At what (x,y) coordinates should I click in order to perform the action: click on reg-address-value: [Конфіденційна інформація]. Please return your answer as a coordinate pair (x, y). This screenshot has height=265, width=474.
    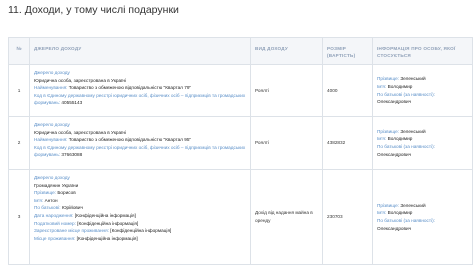
    Looking at the image, I should click on (141, 231).